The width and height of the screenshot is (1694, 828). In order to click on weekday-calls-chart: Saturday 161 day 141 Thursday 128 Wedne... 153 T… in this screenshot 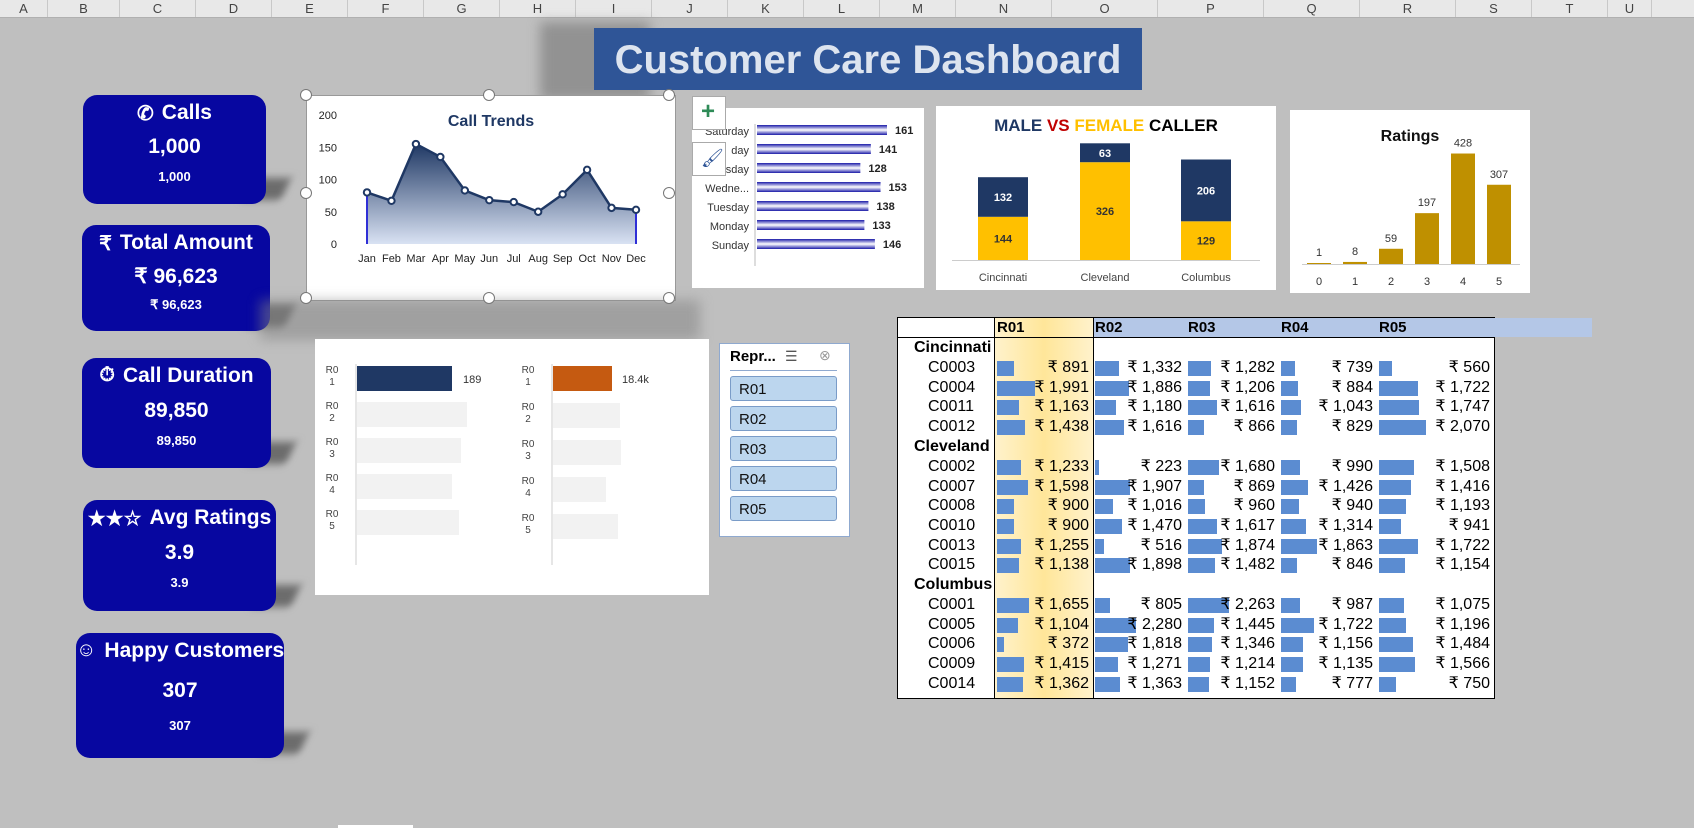, I will do `click(808, 198)`.